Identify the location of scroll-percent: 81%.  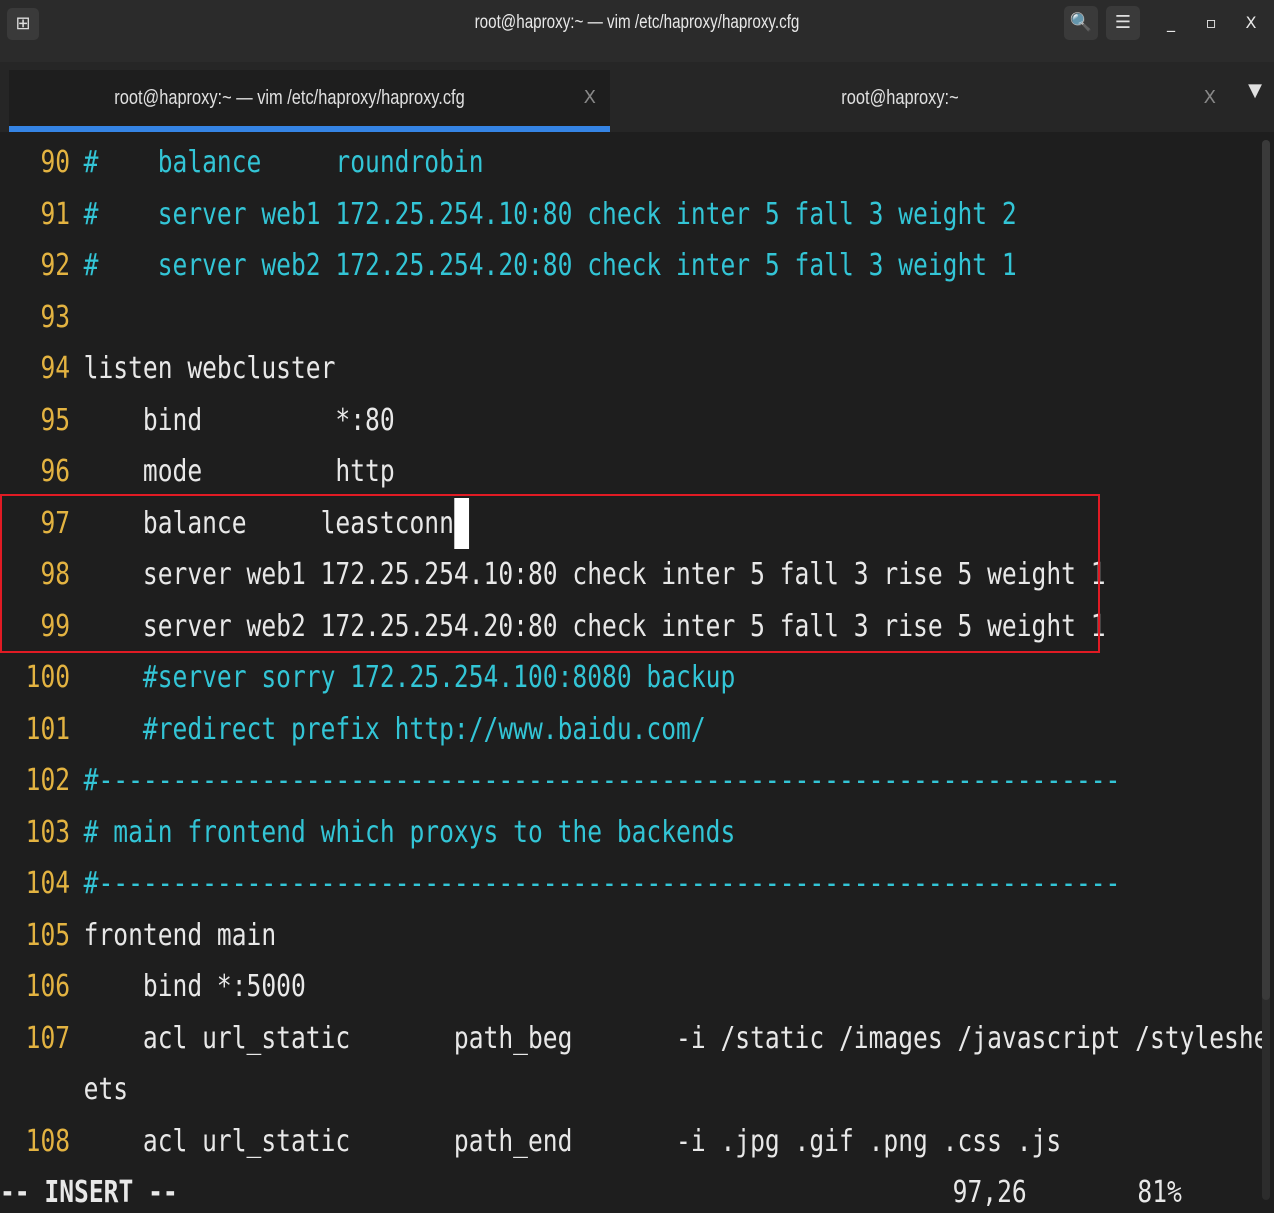
(1159, 1192).